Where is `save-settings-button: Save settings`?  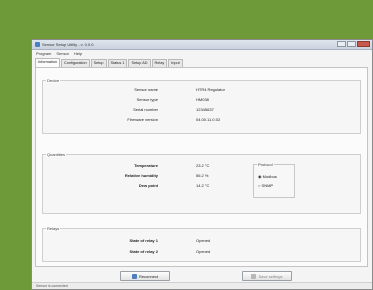
save-settings-button: Save settings is located at coordinates (267, 276).